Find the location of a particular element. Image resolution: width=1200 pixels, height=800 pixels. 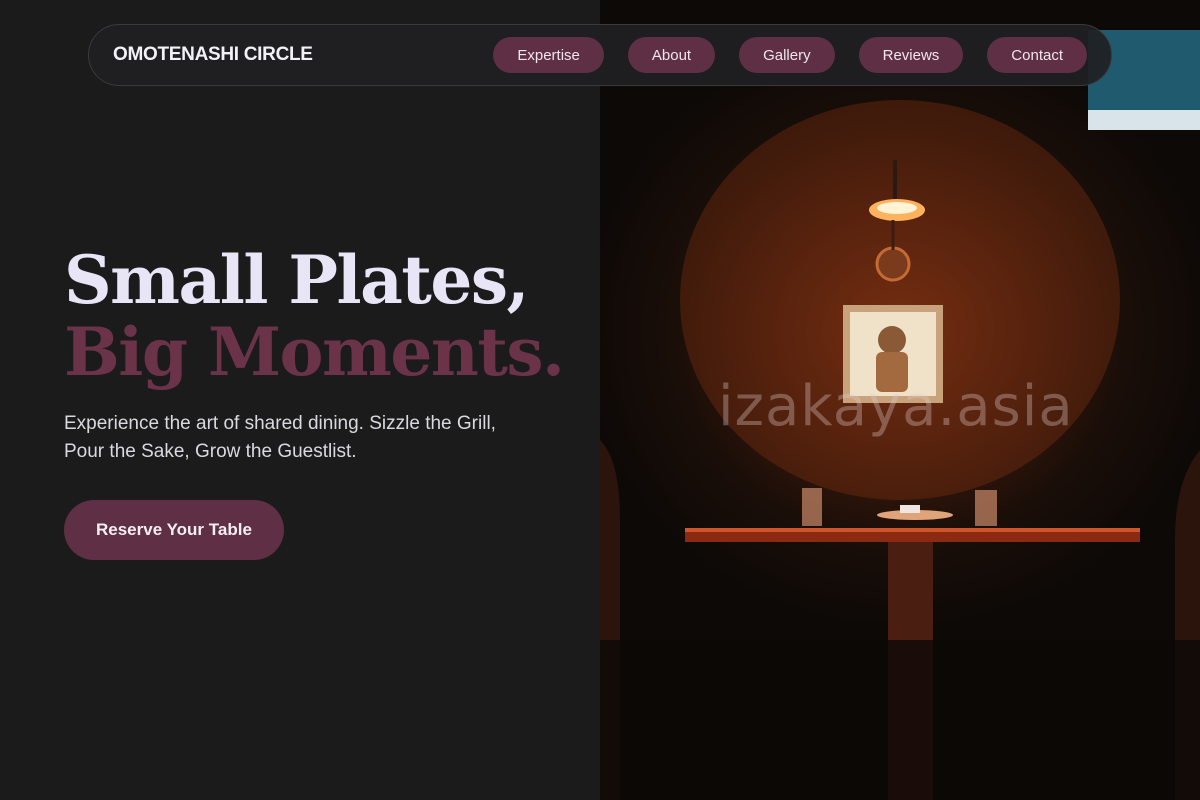

nav-links: Expertise About Gallery Reviews Contact is located at coordinates (790, 55).